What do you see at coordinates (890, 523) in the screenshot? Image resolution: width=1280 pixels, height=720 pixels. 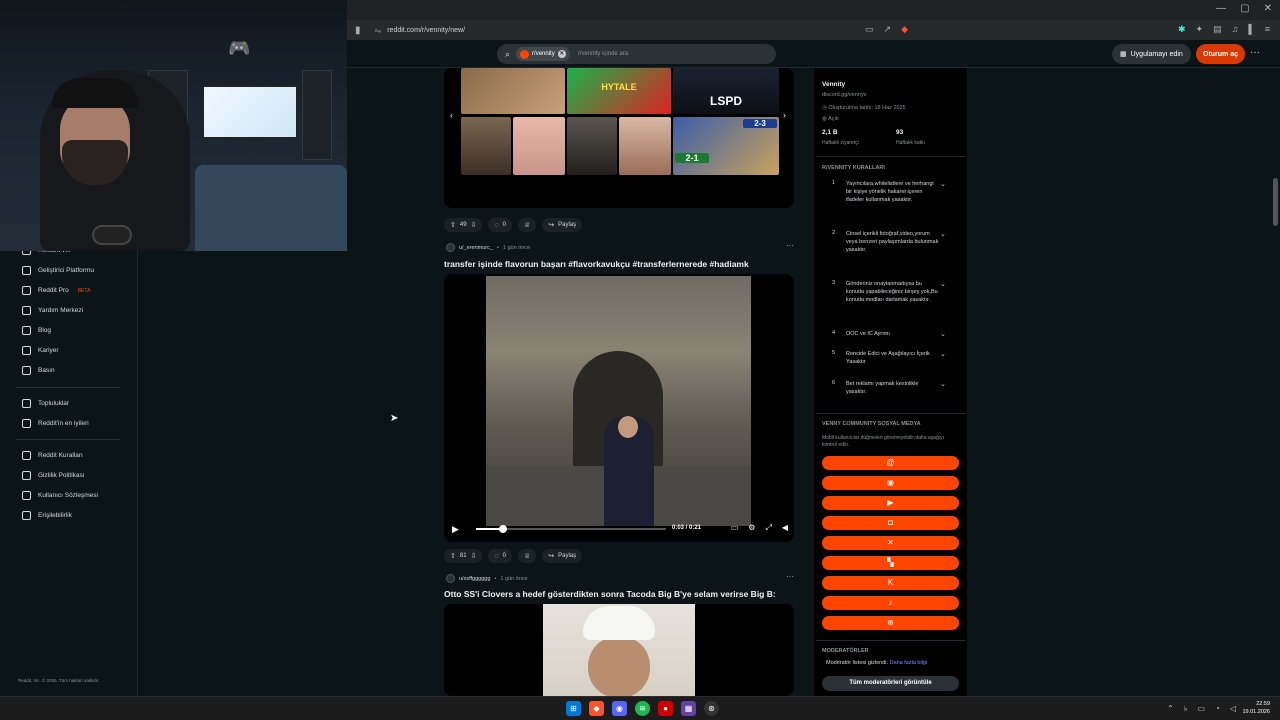 I see `instagram-link-button: ◘` at bounding box center [890, 523].